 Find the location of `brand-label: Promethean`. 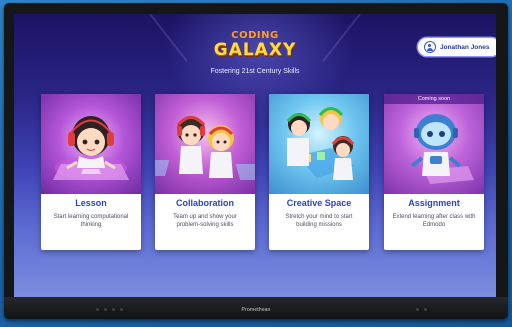

brand-label: Promethean is located at coordinates (256, 310).